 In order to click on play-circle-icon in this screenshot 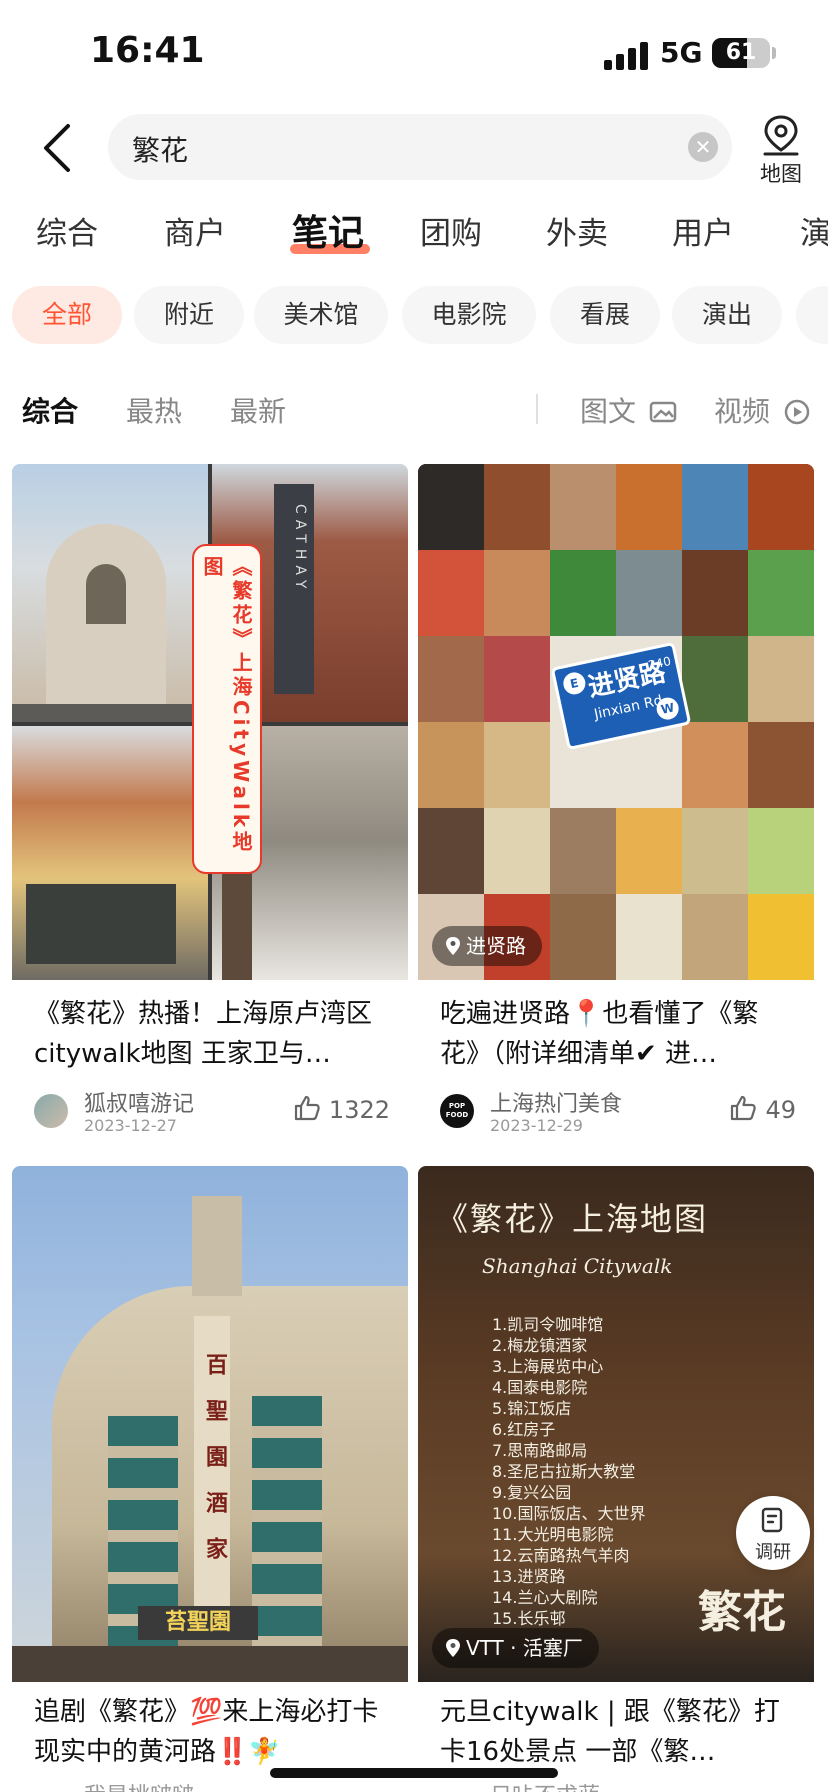, I will do `click(797, 412)`.